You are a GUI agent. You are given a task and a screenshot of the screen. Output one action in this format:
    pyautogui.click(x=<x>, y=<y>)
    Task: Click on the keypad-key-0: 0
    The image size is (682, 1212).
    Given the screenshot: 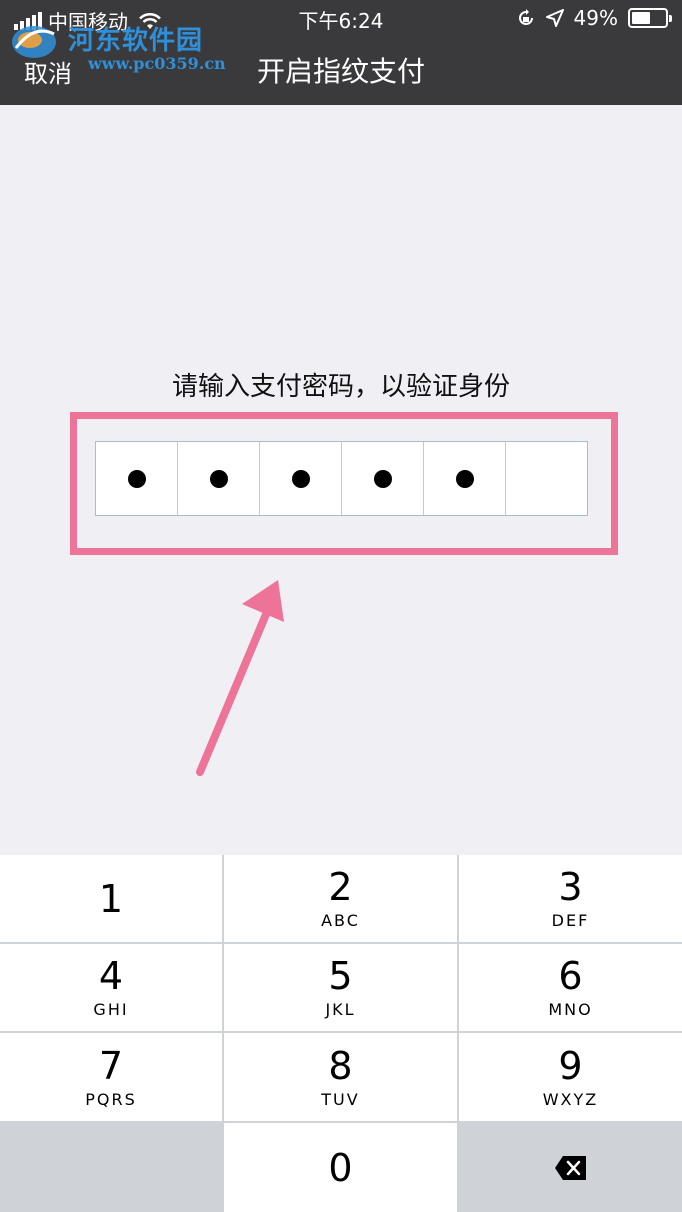 What is the action you would take?
    pyautogui.click(x=340, y=1167)
    